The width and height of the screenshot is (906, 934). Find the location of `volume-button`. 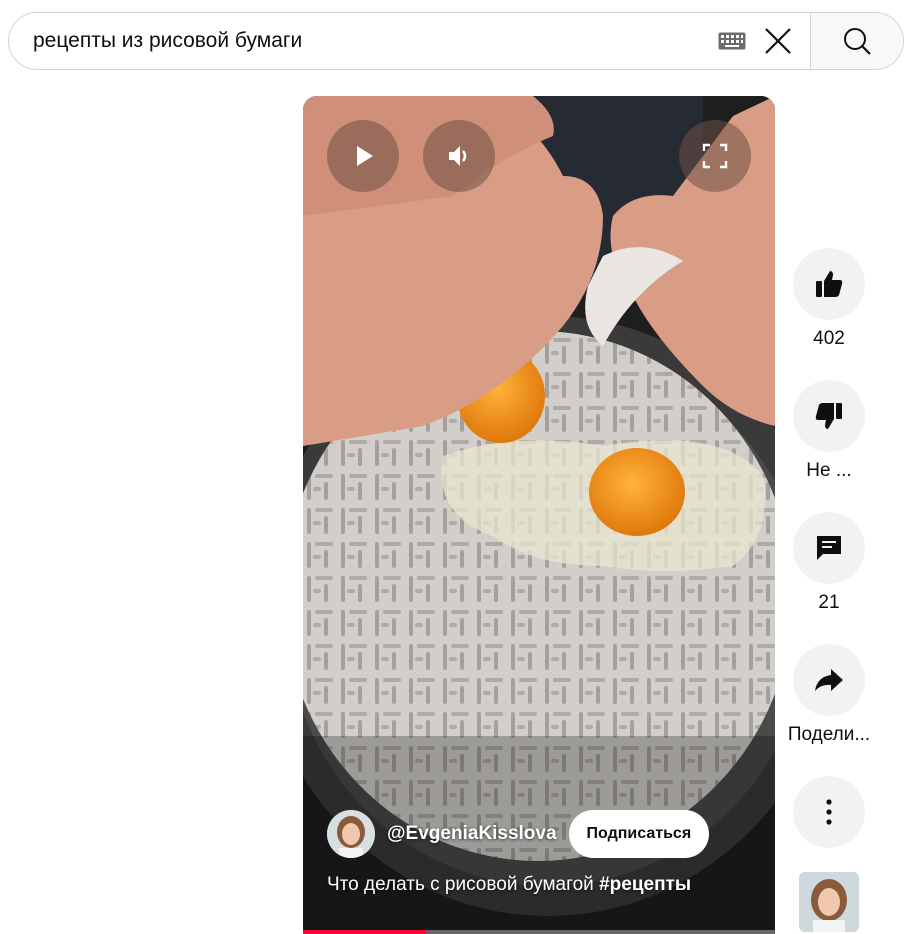

volume-button is located at coordinates (459, 156).